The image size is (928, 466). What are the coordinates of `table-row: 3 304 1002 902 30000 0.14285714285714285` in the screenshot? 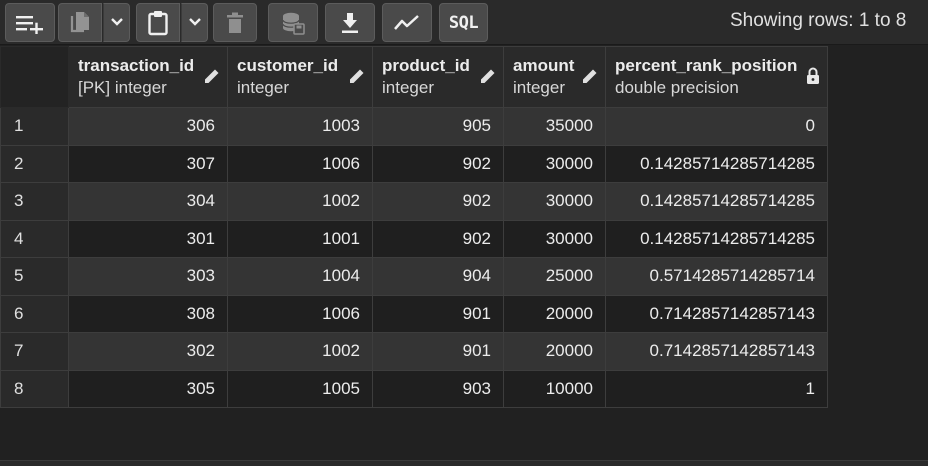 It's located at (414, 201).